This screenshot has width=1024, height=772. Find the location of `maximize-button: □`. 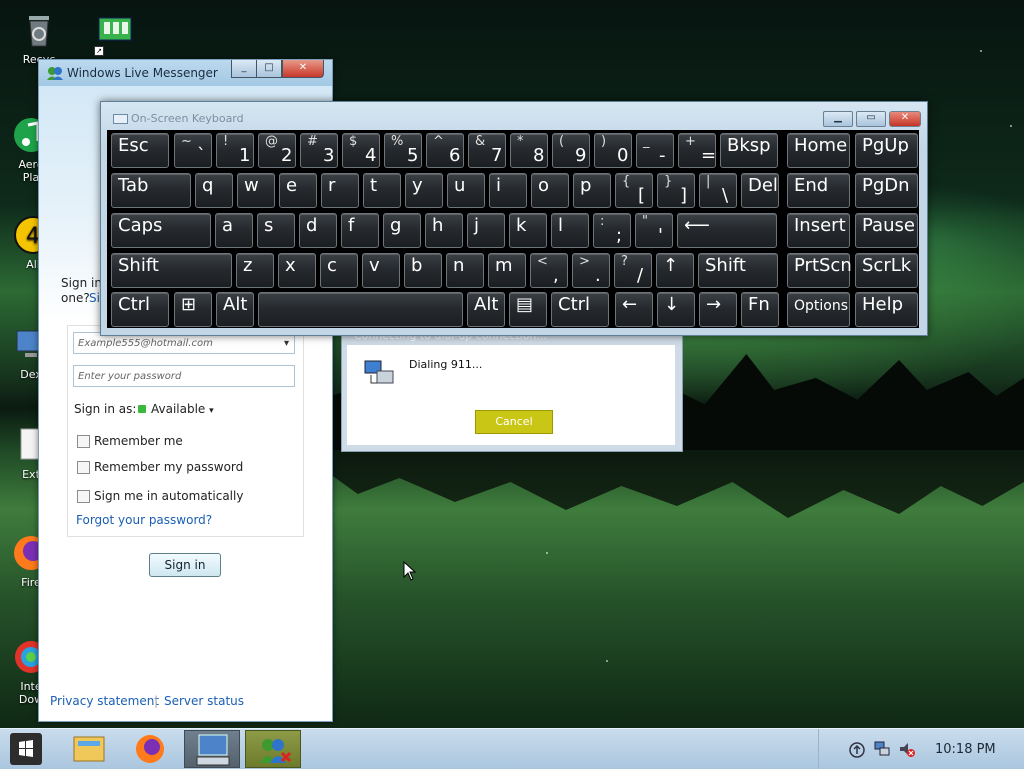

maximize-button: □ is located at coordinates (269, 69).